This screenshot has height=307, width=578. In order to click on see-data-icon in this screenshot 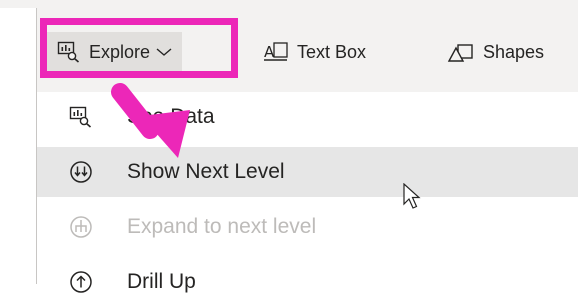, I will do `click(81, 117)`.